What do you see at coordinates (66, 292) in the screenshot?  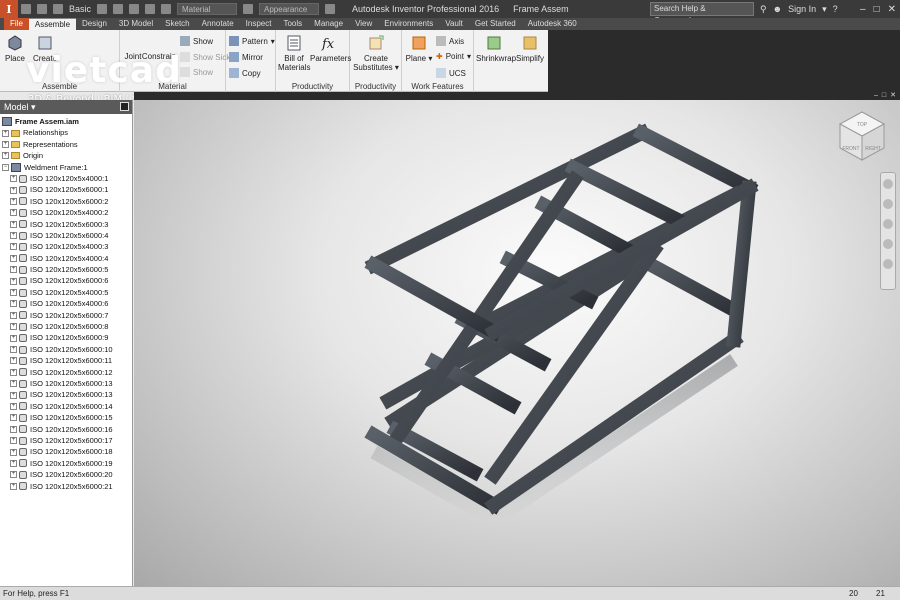 I see `tree-part-item: + ISO 120x120x5x4000:5` at bounding box center [66, 292].